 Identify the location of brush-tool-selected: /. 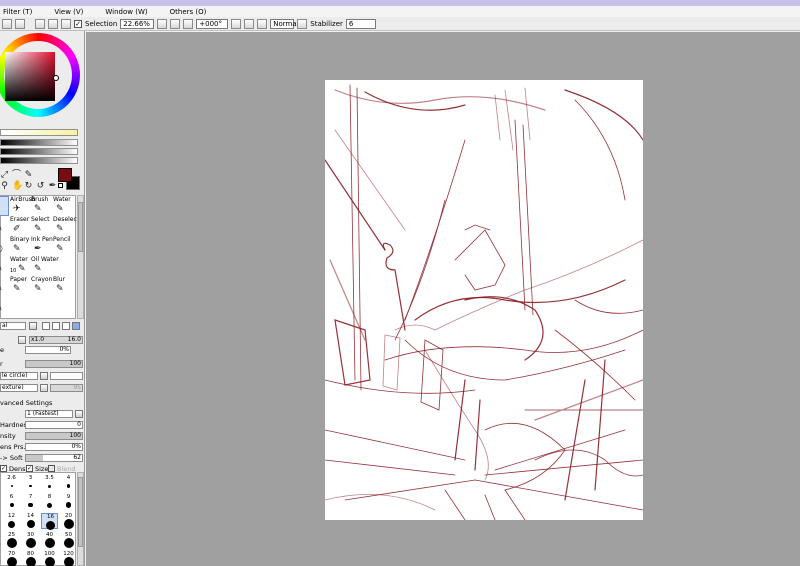
(4, 206).